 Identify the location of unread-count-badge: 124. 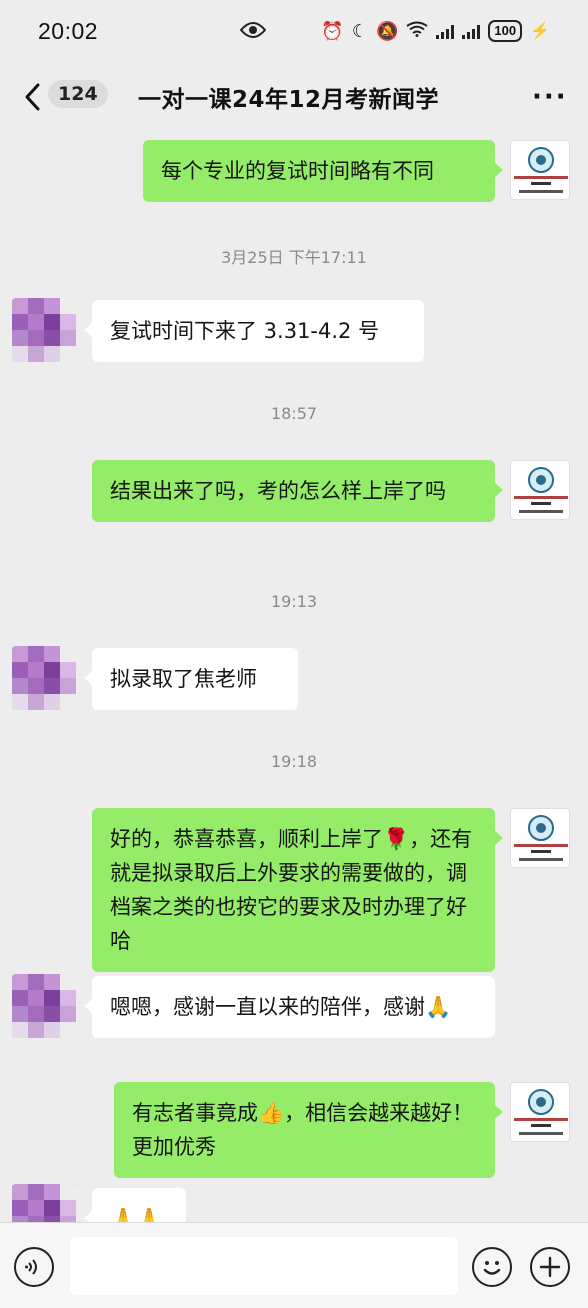
(78, 94).